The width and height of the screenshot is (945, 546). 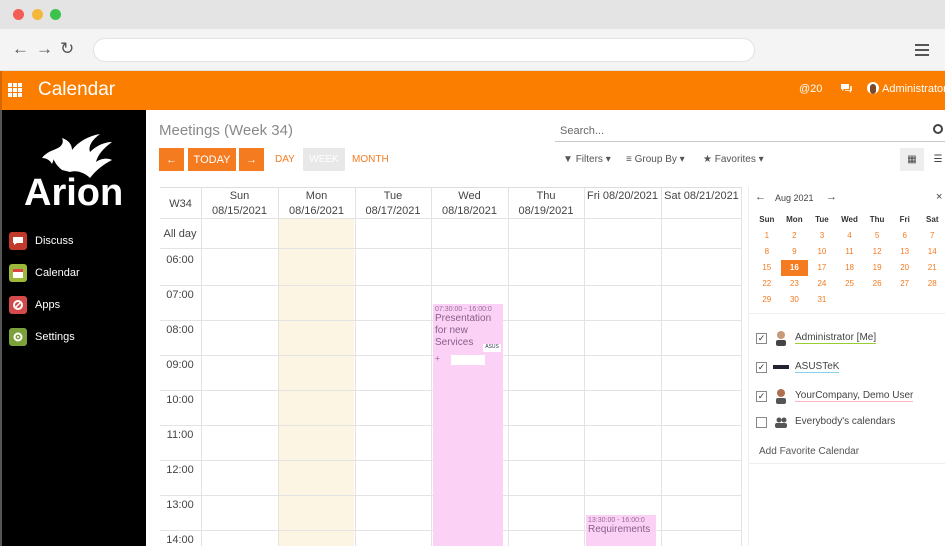 I want to click on mini-prev-arrow-icon: ←, so click(x=760, y=197).